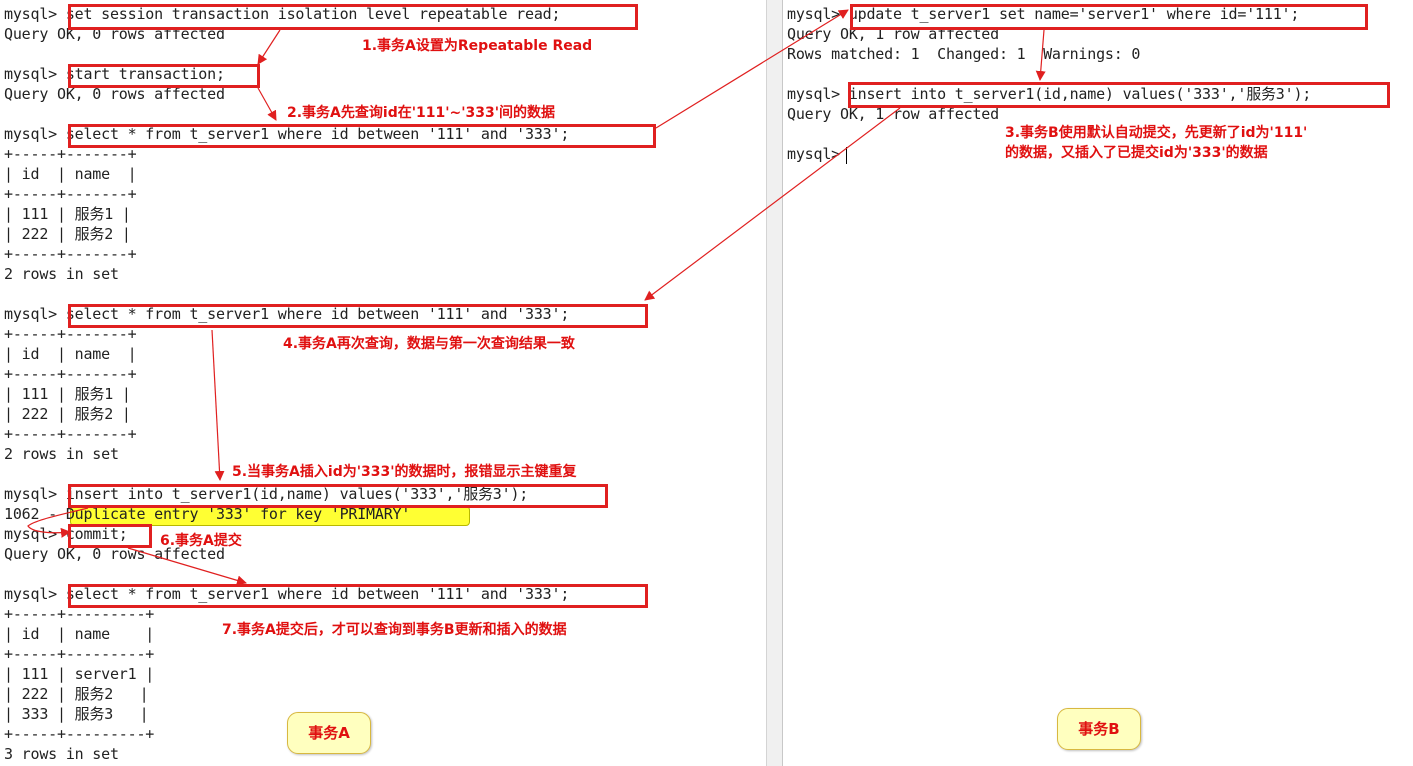 The width and height of the screenshot is (1413, 766). I want to click on session-a-label: 事务A, so click(329, 733).